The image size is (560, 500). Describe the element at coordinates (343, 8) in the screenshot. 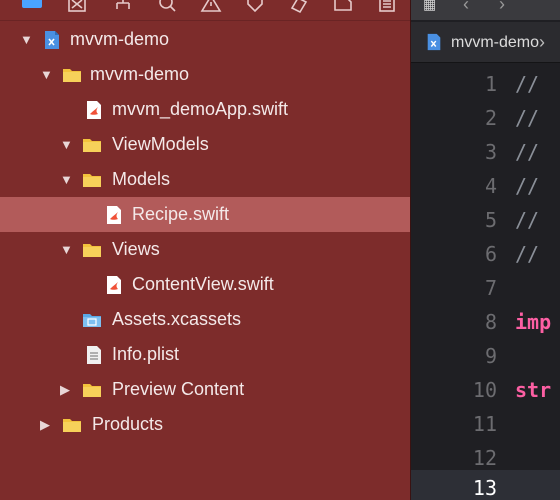

I see `report-icon` at that location.